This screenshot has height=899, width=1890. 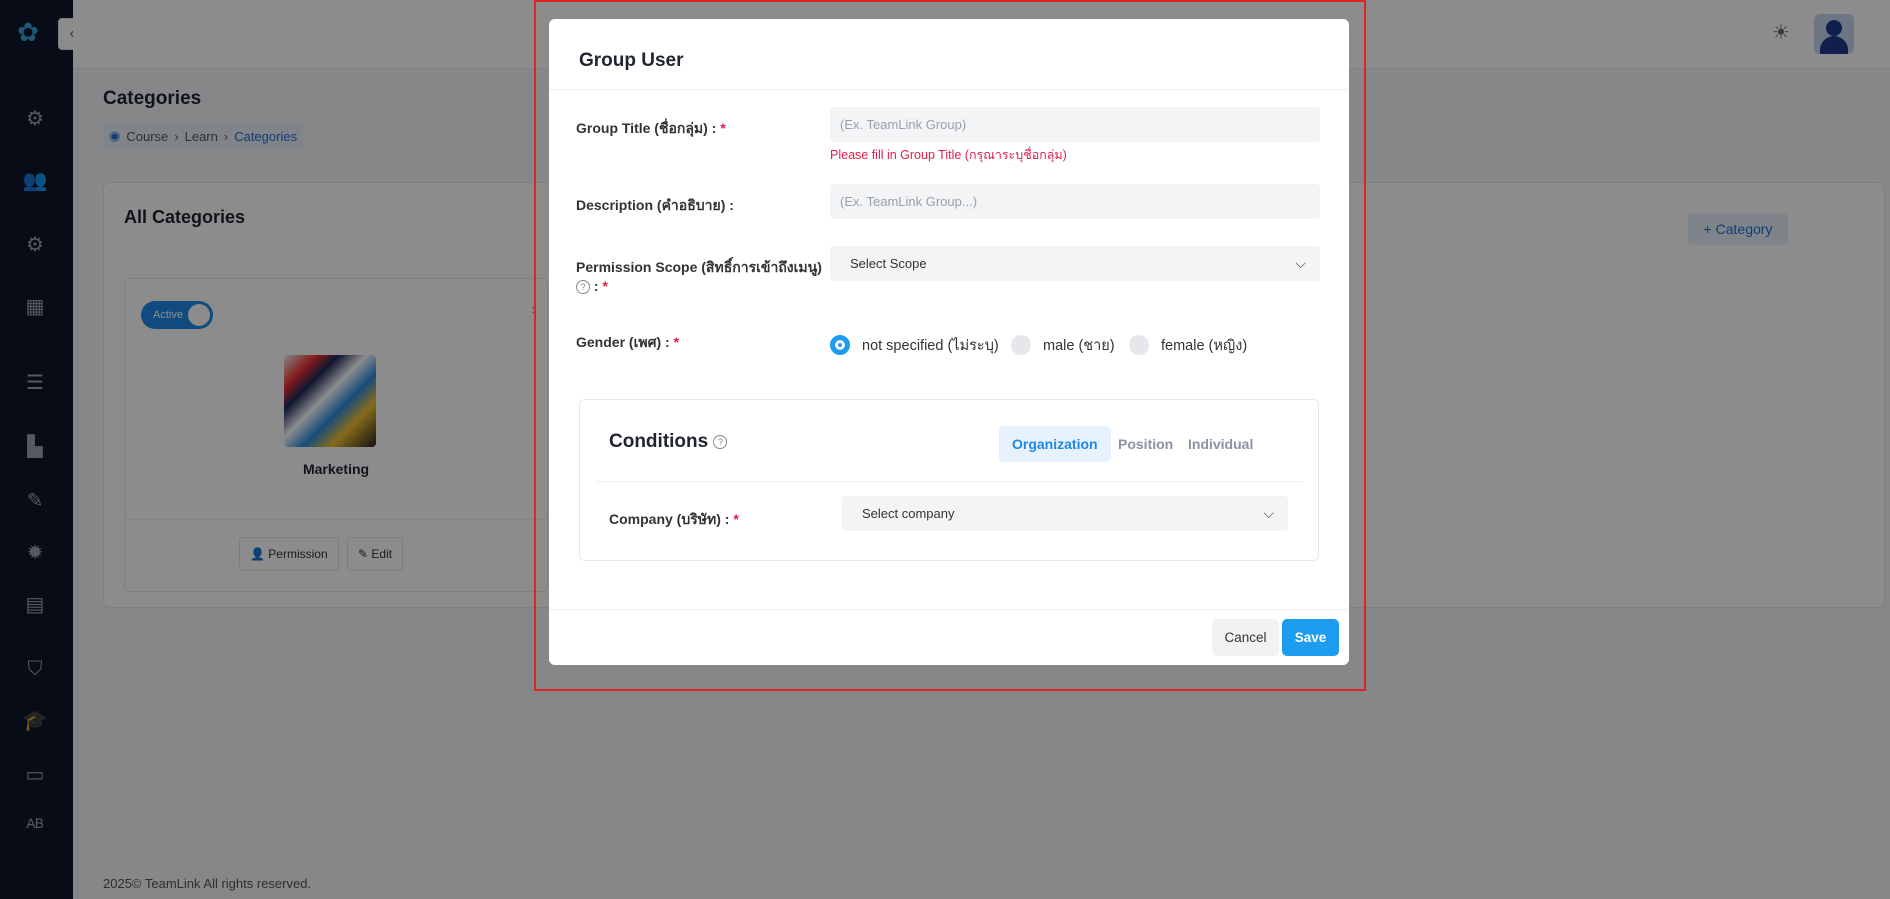 What do you see at coordinates (1079, 345) in the screenshot?
I see `gender-option-label: male (ชาย)` at bounding box center [1079, 345].